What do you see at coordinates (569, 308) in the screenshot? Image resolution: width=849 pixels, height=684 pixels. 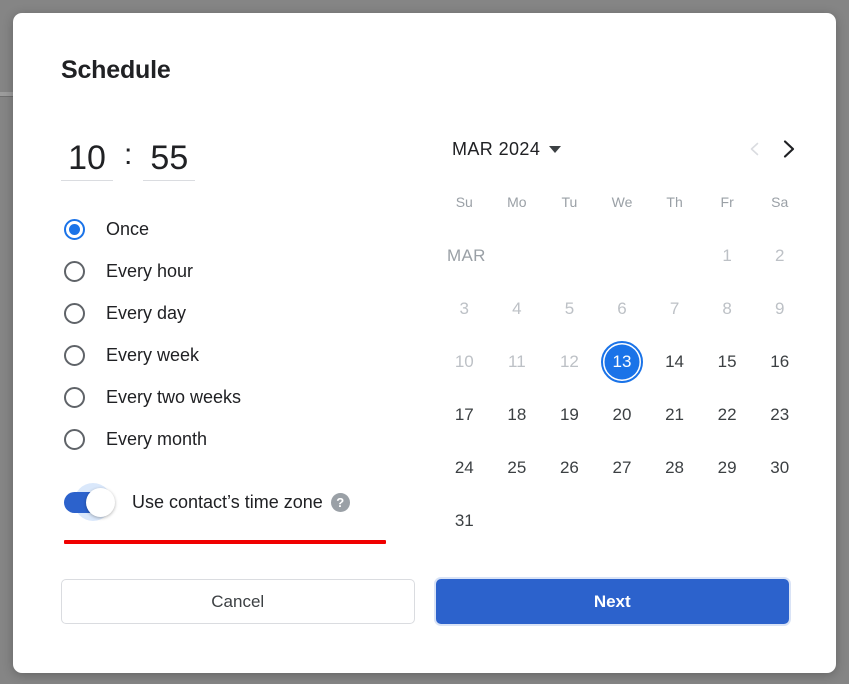 I see `calendar-day-disabled-5: 5` at bounding box center [569, 308].